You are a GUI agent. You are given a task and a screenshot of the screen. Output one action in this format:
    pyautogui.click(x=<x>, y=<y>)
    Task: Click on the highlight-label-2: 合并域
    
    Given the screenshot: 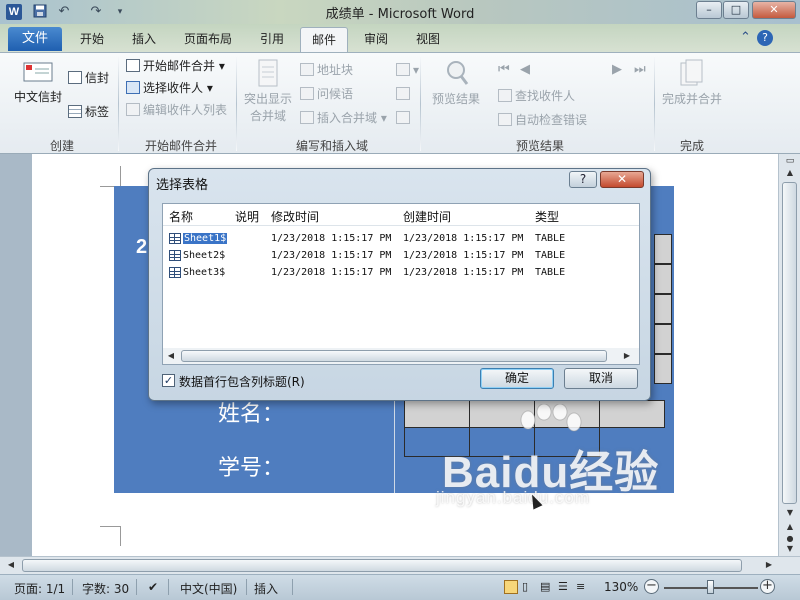 What is the action you would take?
    pyautogui.click(x=267, y=116)
    